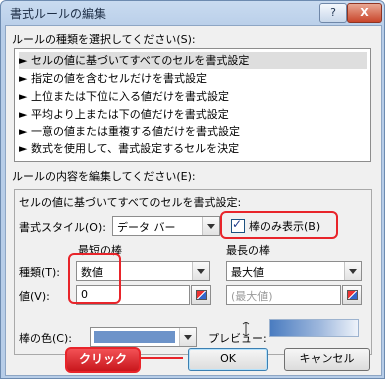 This screenshot has width=385, height=379. I want to click on mouse-cursor-icon, so click(246, 329).